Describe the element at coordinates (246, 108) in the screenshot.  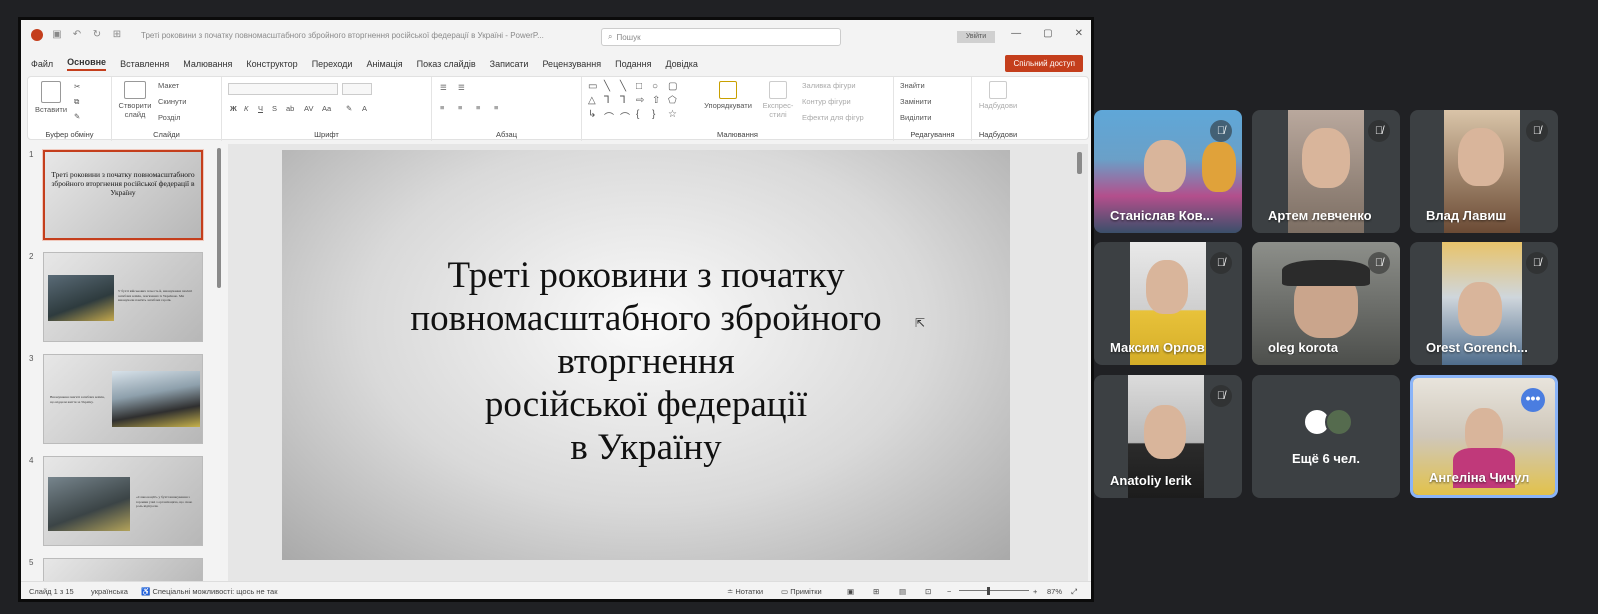
I see `italic-icon: К` at that location.